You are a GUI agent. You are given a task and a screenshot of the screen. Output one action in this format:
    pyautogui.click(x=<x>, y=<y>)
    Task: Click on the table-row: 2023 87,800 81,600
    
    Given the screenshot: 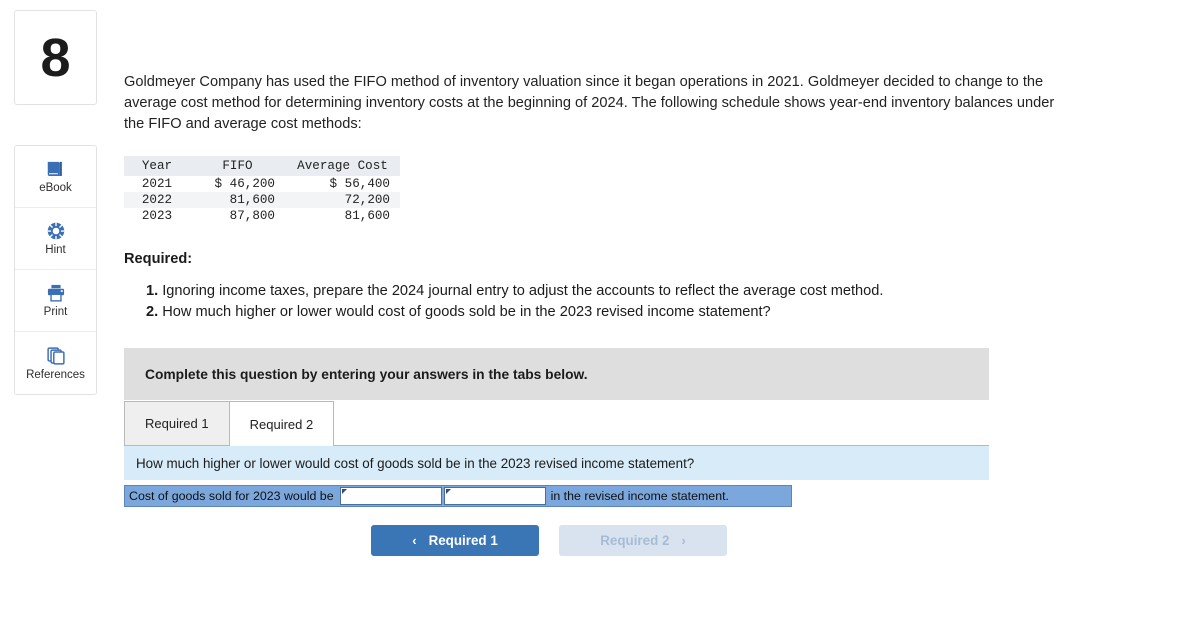 What is the action you would take?
    pyautogui.click(x=262, y=216)
    